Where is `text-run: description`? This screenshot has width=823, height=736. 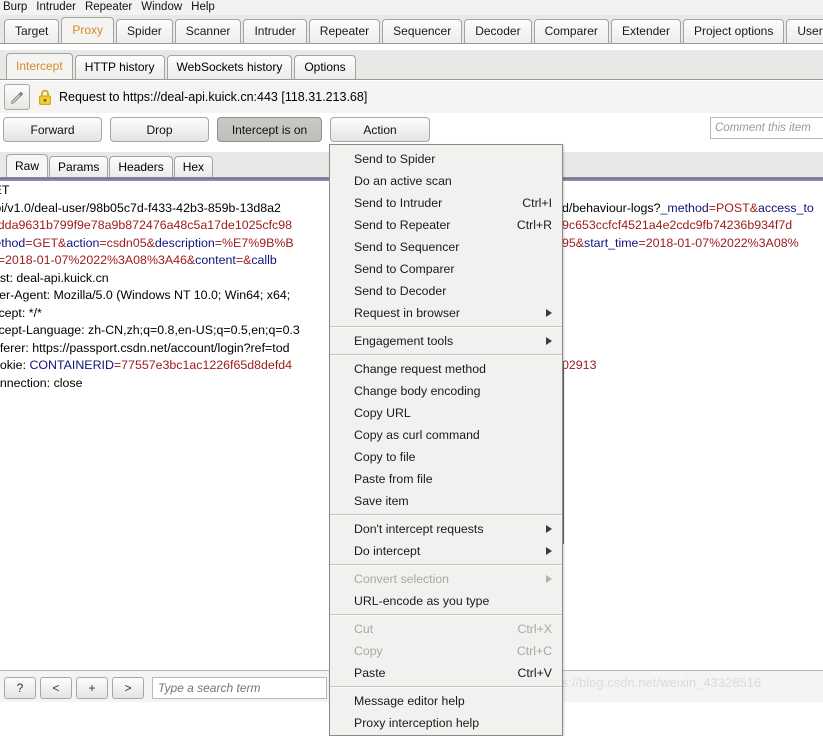
text-run: description is located at coordinates (184, 242).